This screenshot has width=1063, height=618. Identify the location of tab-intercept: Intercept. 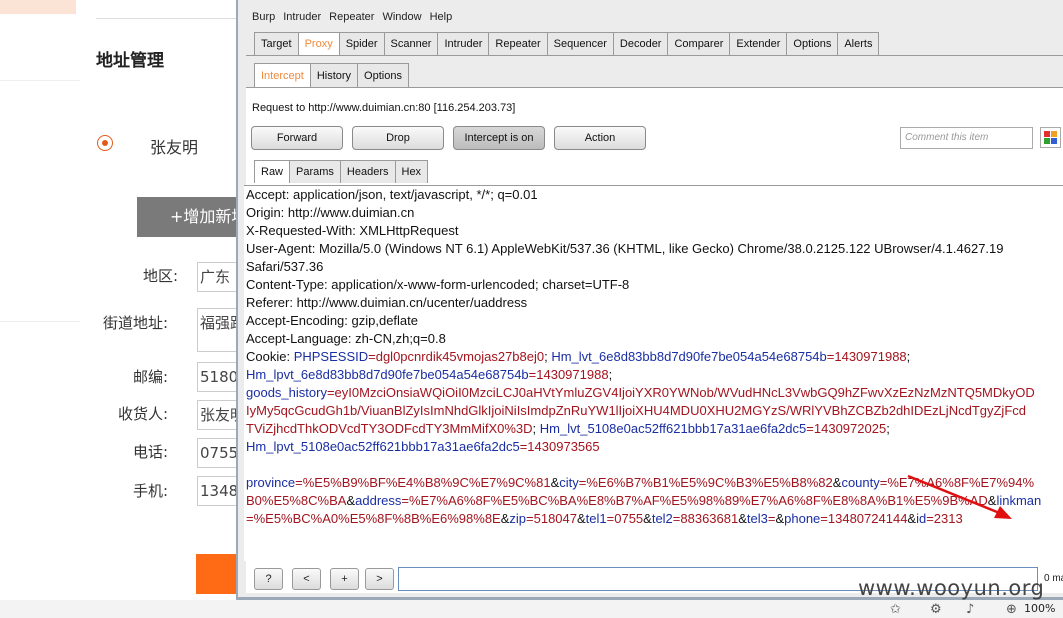
(282, 75).